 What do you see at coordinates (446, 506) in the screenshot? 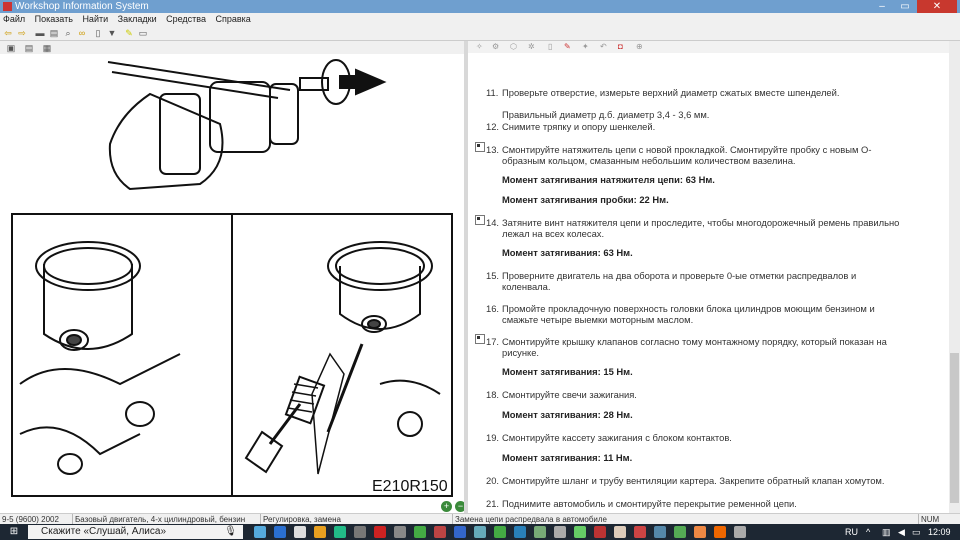
I see `zoom-in-icon: +` at bounding box center [446, 506].